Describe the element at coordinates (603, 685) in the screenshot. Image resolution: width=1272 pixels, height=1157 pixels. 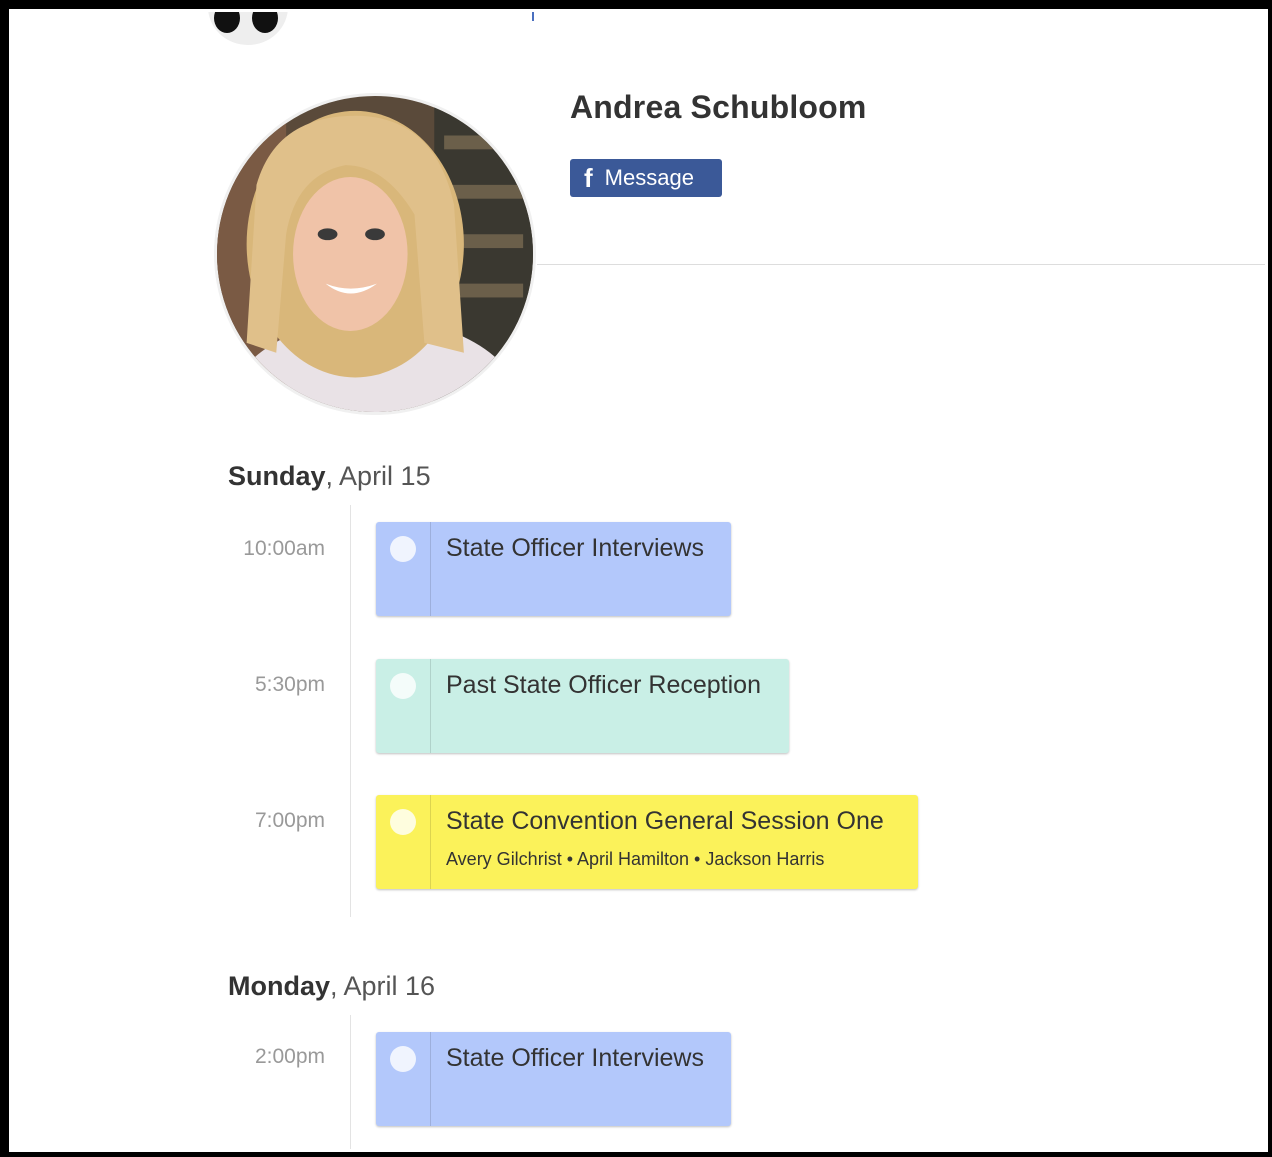
I see `event-title: Past State Officer Reception` at that location.